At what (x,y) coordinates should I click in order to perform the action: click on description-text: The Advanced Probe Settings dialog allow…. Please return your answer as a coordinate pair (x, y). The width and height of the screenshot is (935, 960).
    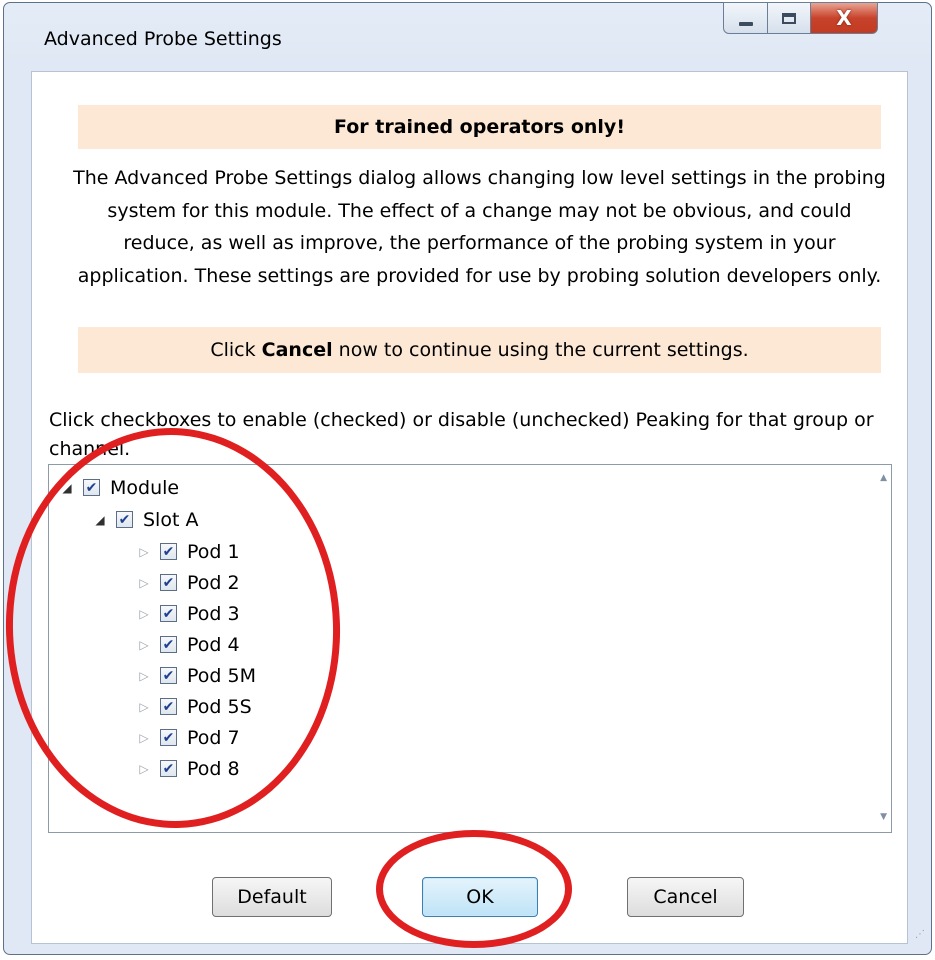
    Looking at the image, I should click on (479, 227).